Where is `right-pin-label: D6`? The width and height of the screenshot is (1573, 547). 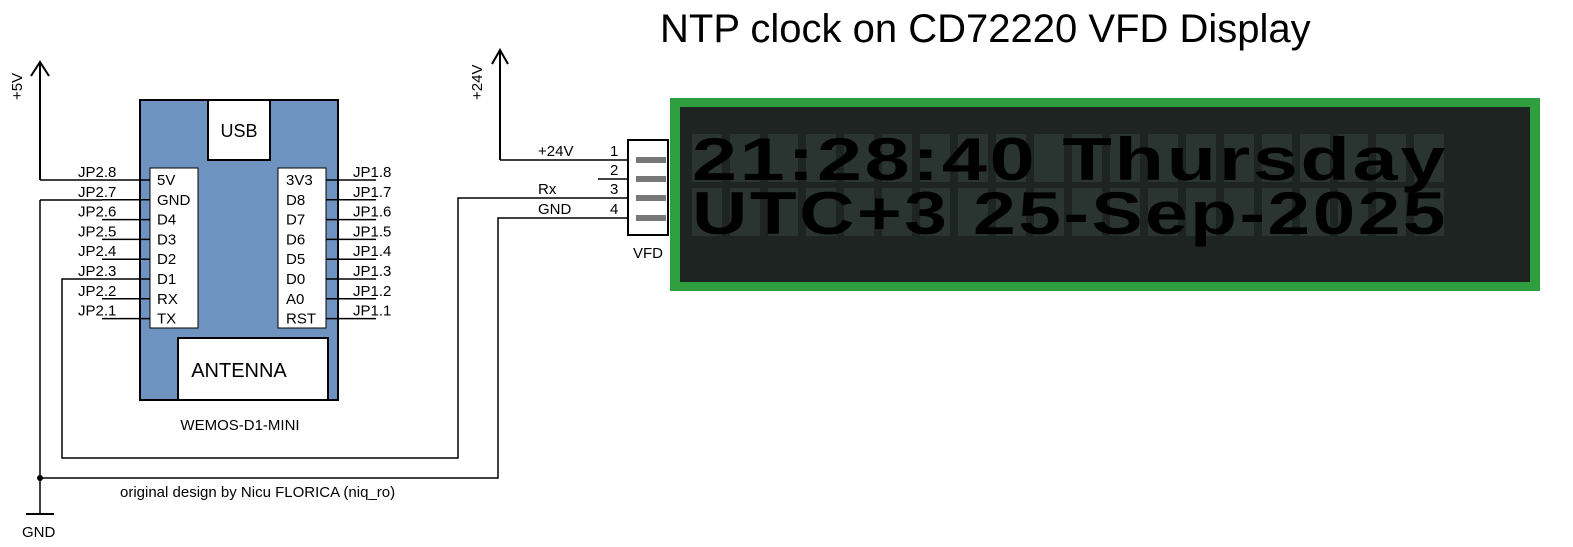 right-pin-label: D6 is located at coordinates (295, 239).